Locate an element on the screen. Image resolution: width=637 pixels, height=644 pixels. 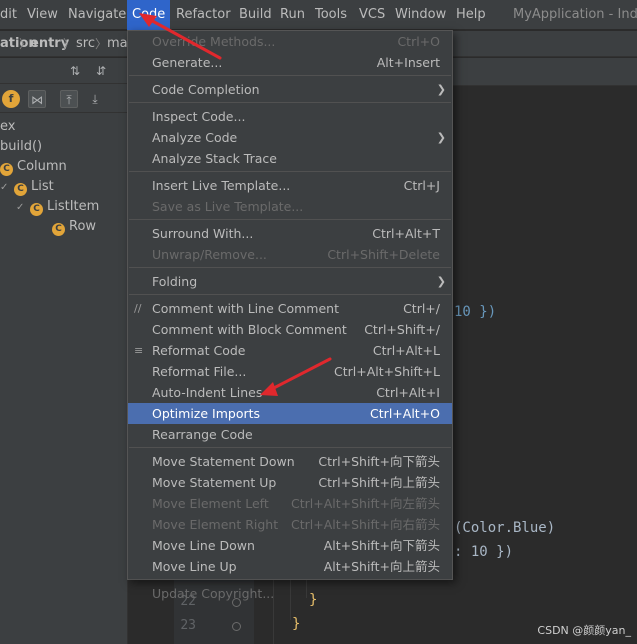
menu-item-insert-live-template: Insert Live Template... Ctrl+J is located at coordinates (290, 185).